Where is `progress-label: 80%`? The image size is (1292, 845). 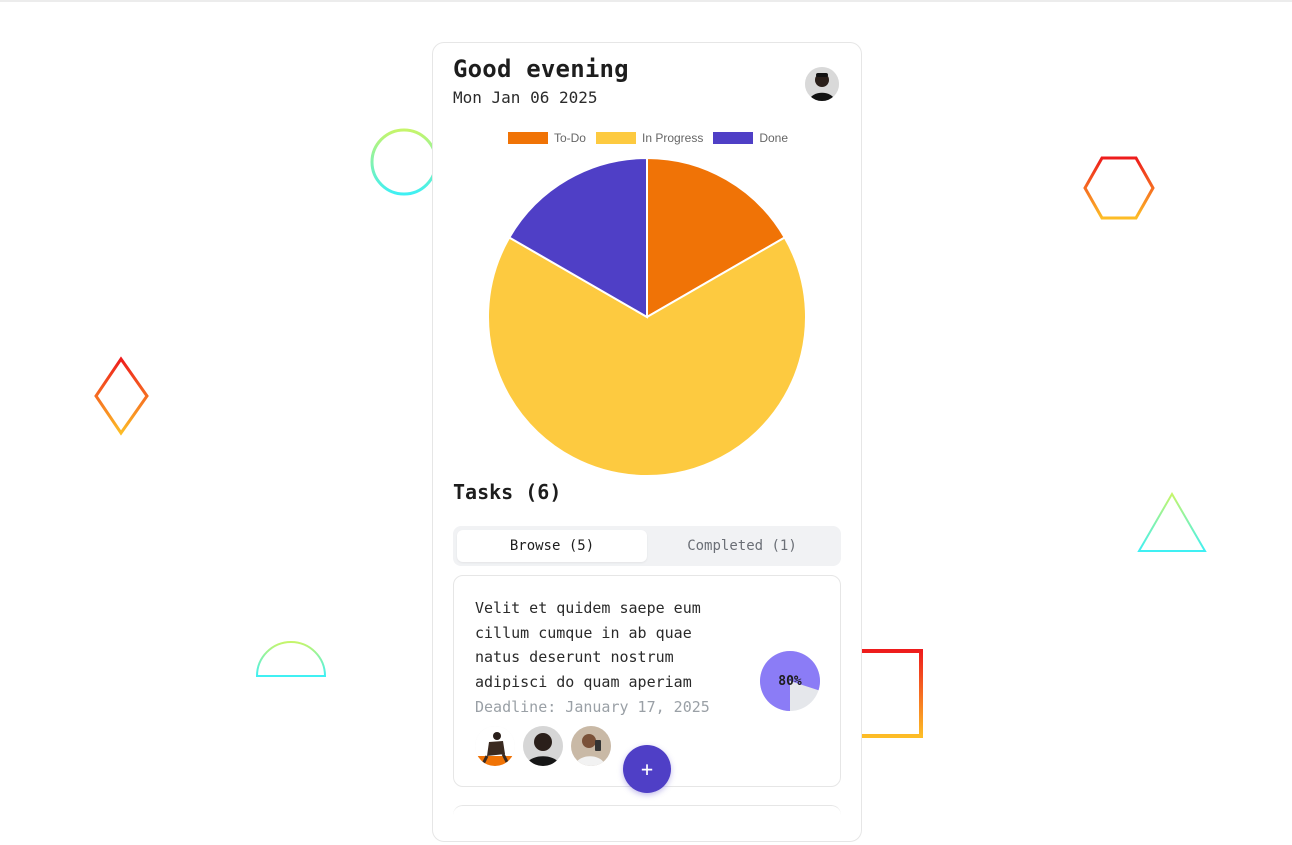 progress-label: 80% is located at coordinates (790, 681).